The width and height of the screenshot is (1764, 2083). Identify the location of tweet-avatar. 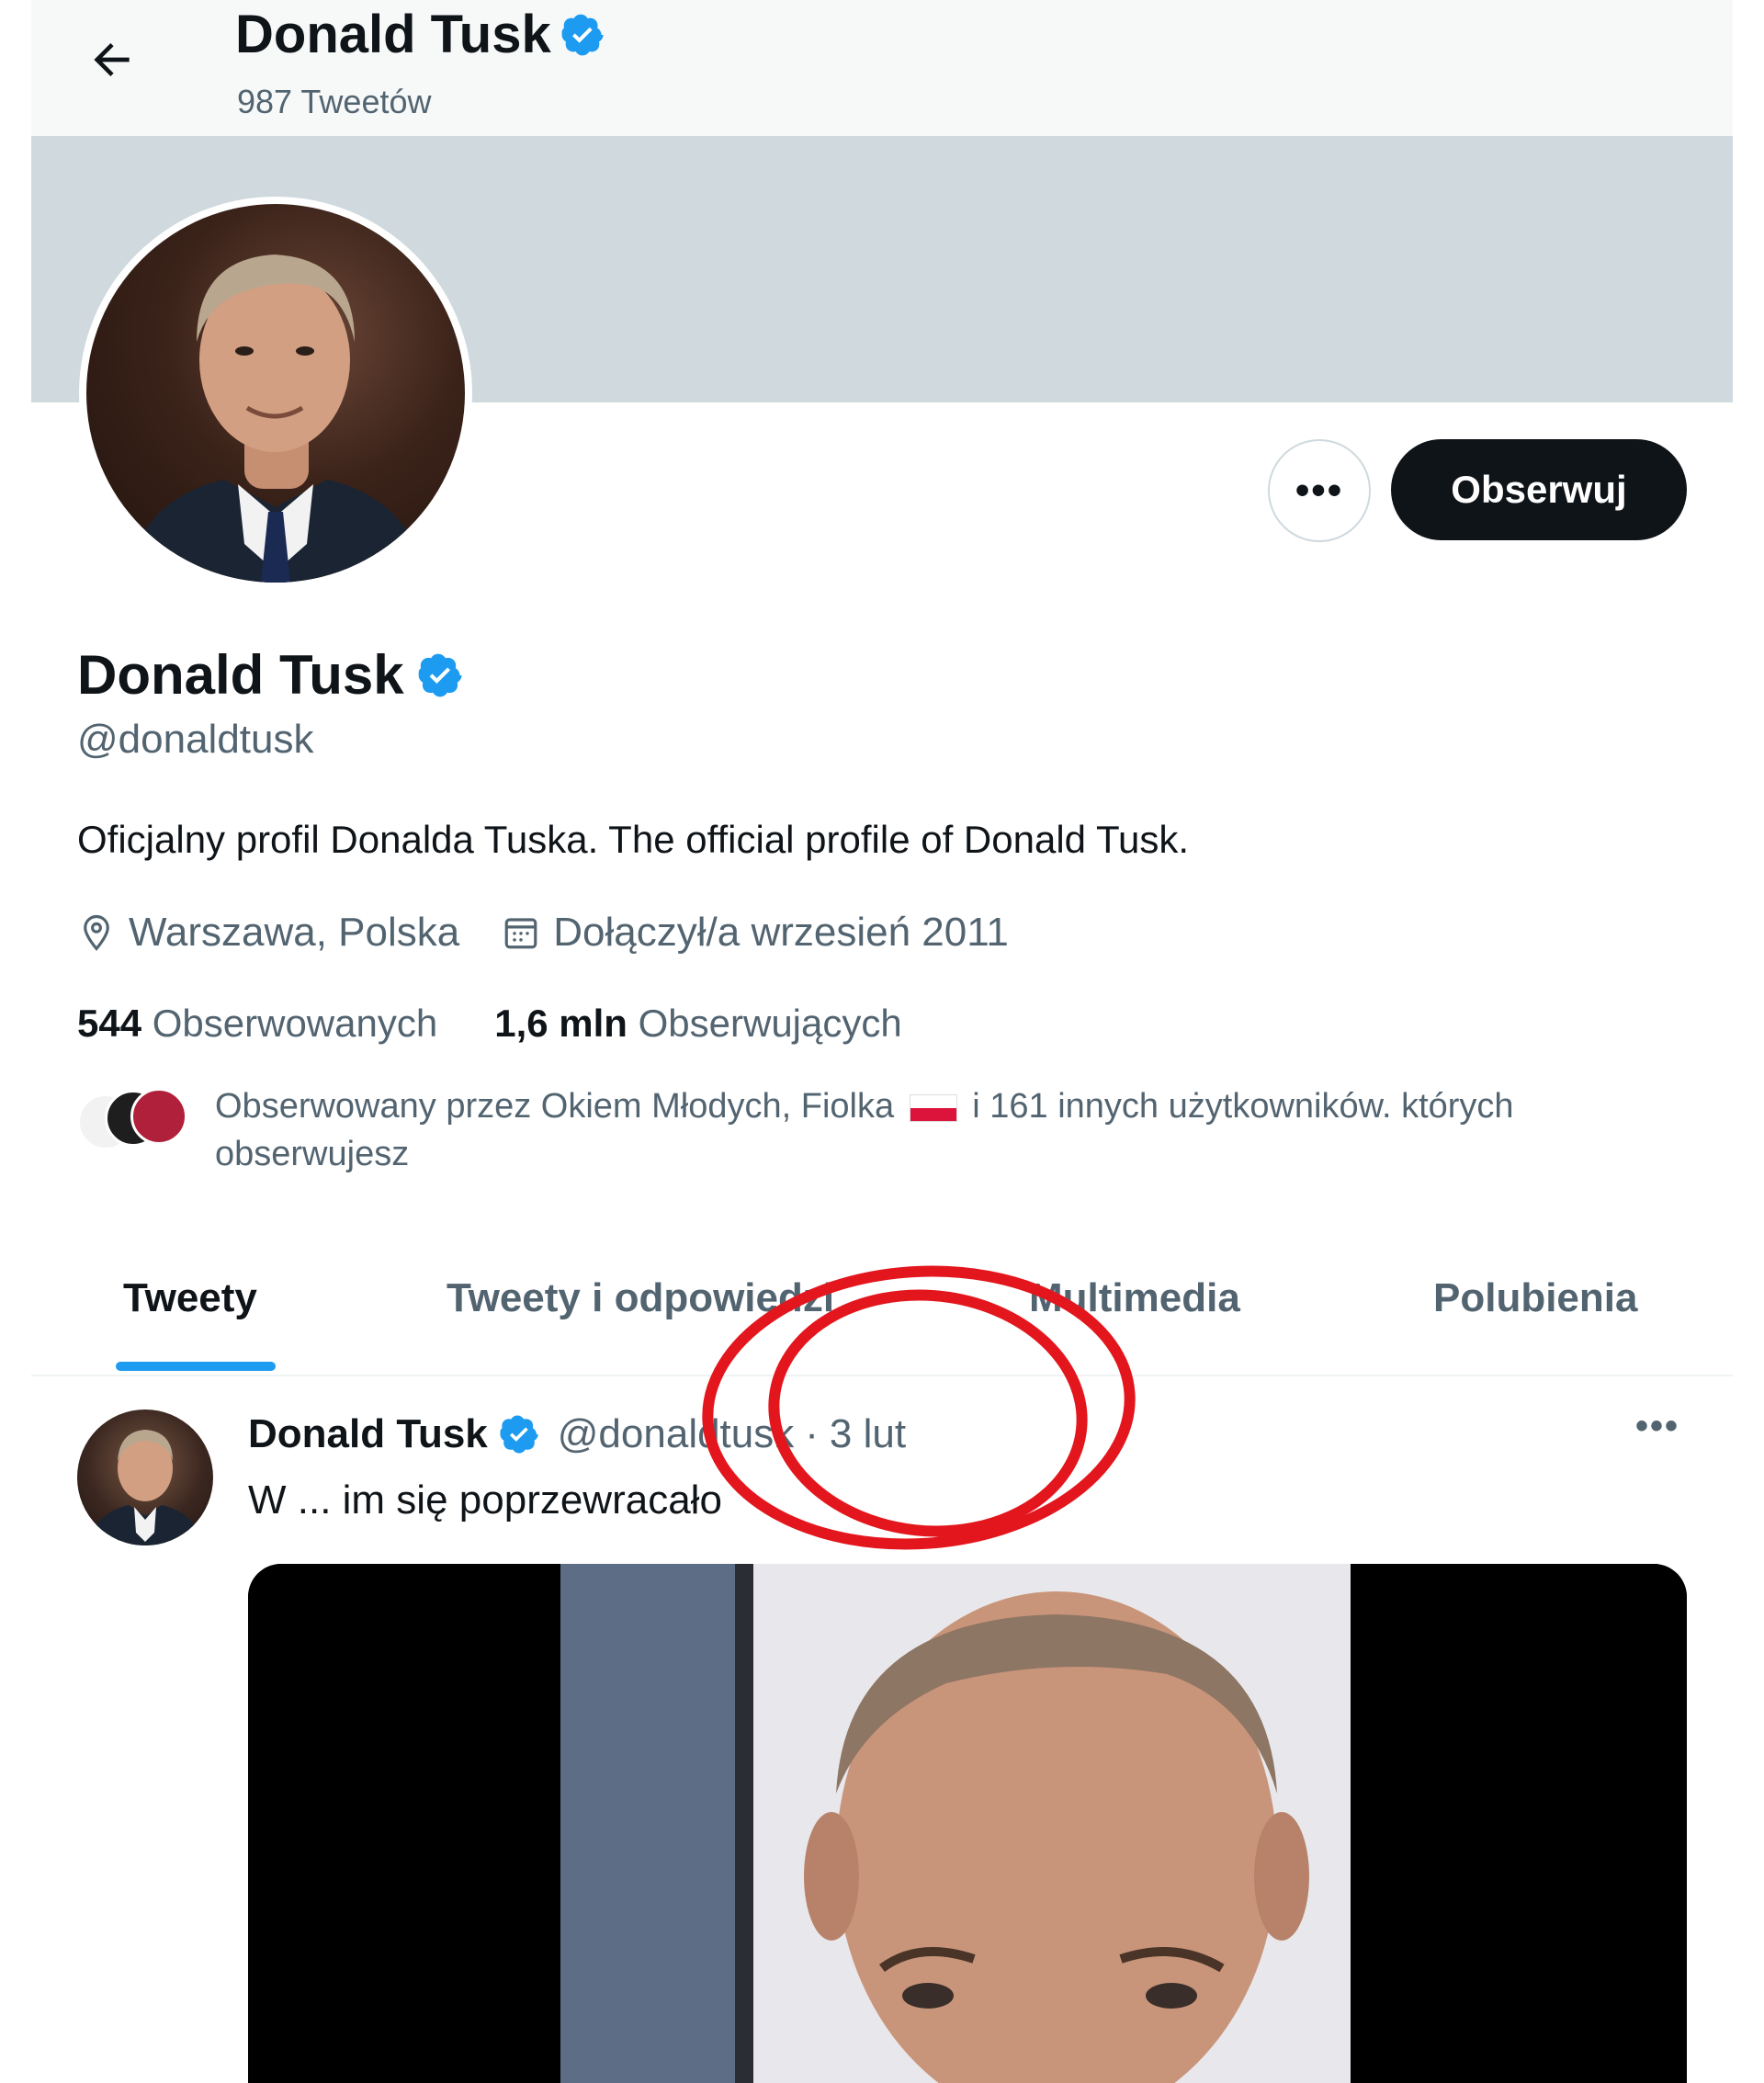
(145, 1477).